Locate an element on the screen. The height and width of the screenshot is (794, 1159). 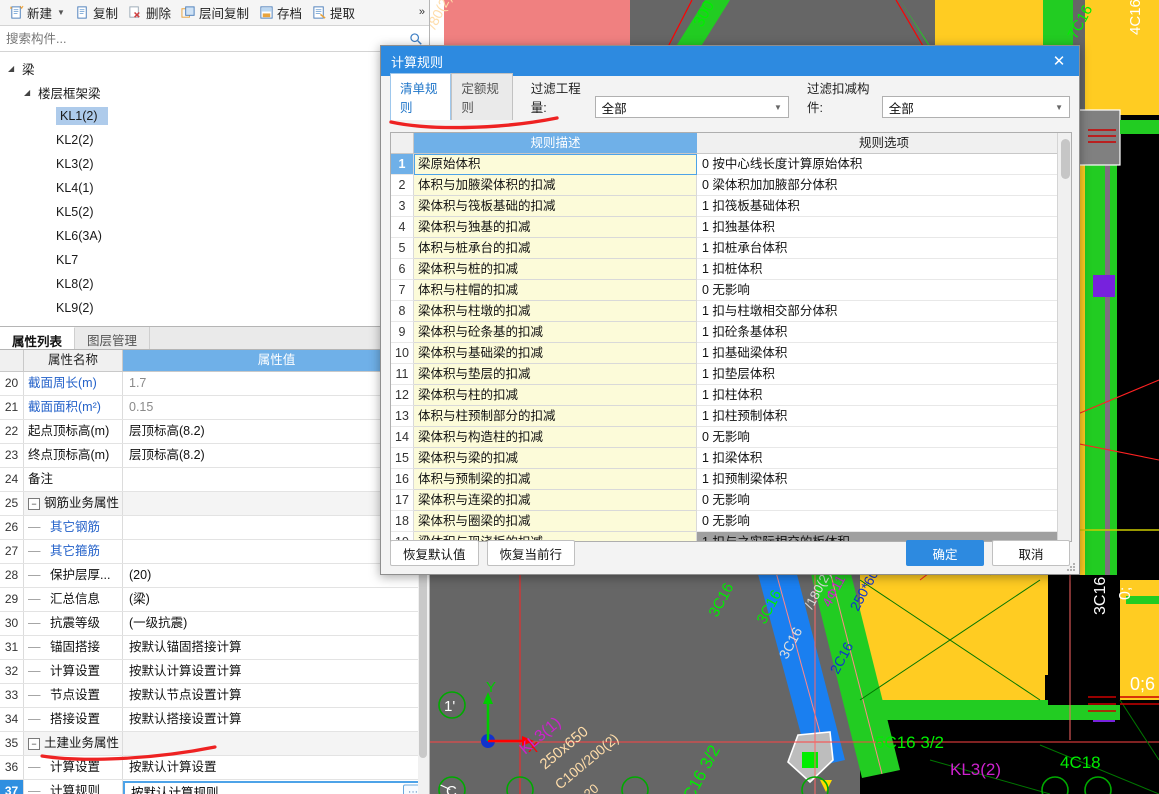
copy-button: 复制 is located at coordinates (96, 12).